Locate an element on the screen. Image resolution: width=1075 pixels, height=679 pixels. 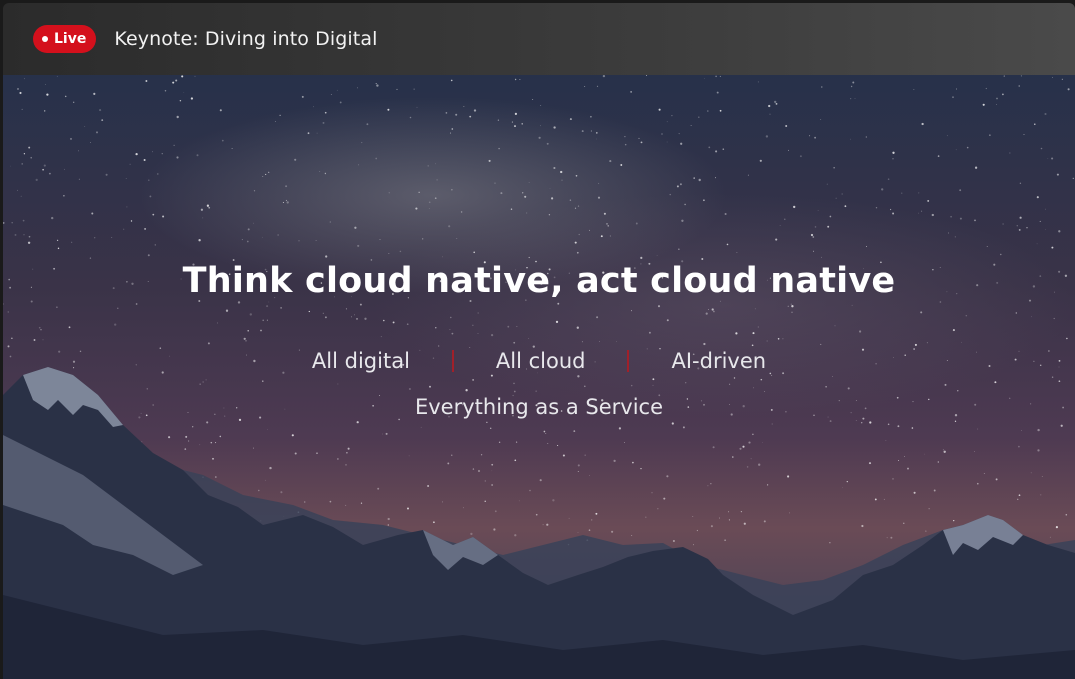
slide-pillars: All digital All cloud AI-driven is located at coordinates (539, 361).